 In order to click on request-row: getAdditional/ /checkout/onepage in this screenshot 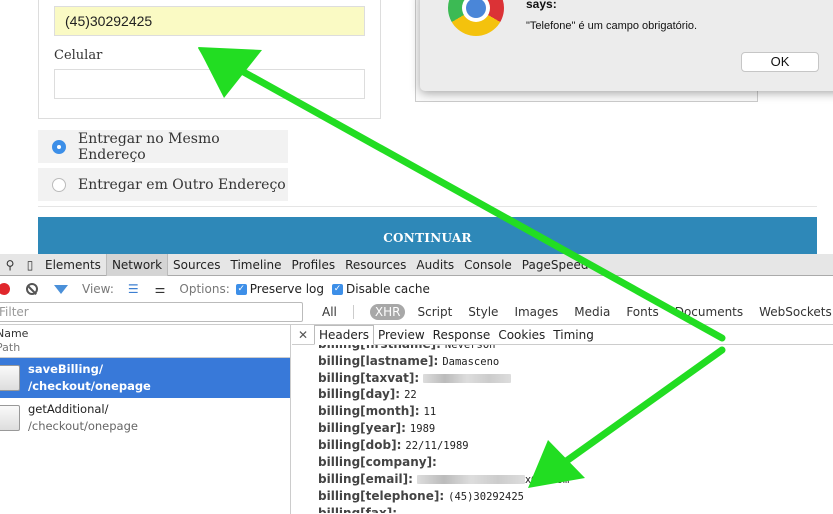, I will do `click(145, 418)`.